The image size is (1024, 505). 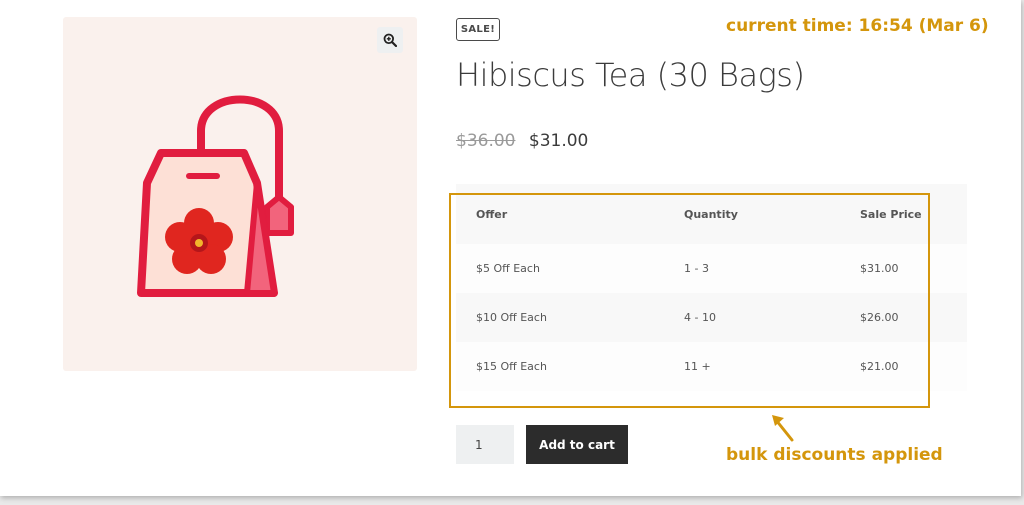 I want to click on original-price: $36.00, so click(x=486, y=141).